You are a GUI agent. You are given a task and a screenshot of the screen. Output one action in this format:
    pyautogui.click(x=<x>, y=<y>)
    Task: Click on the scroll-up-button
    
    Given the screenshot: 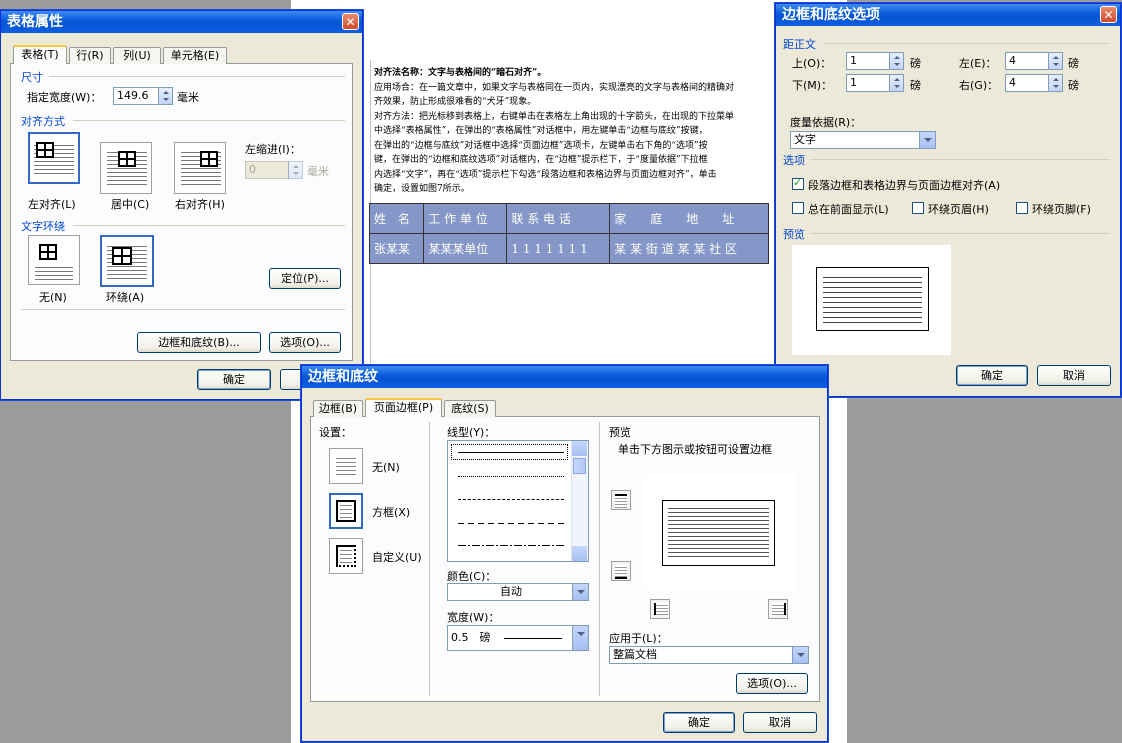 What is the action you would take?
    pyautogui.click(x=579, y=448)
    